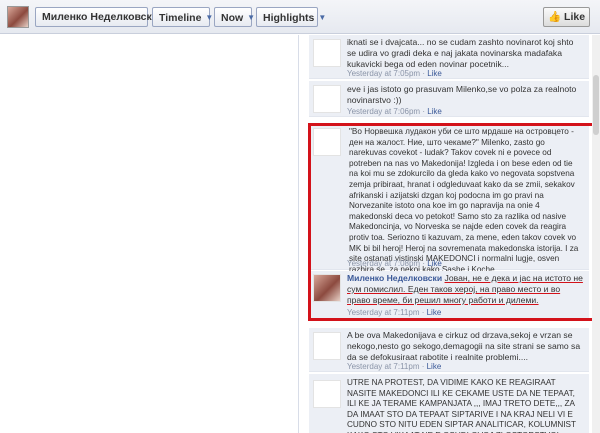  I want to click on profile-name-button: Миленко Неделковски, so click(96, 17).